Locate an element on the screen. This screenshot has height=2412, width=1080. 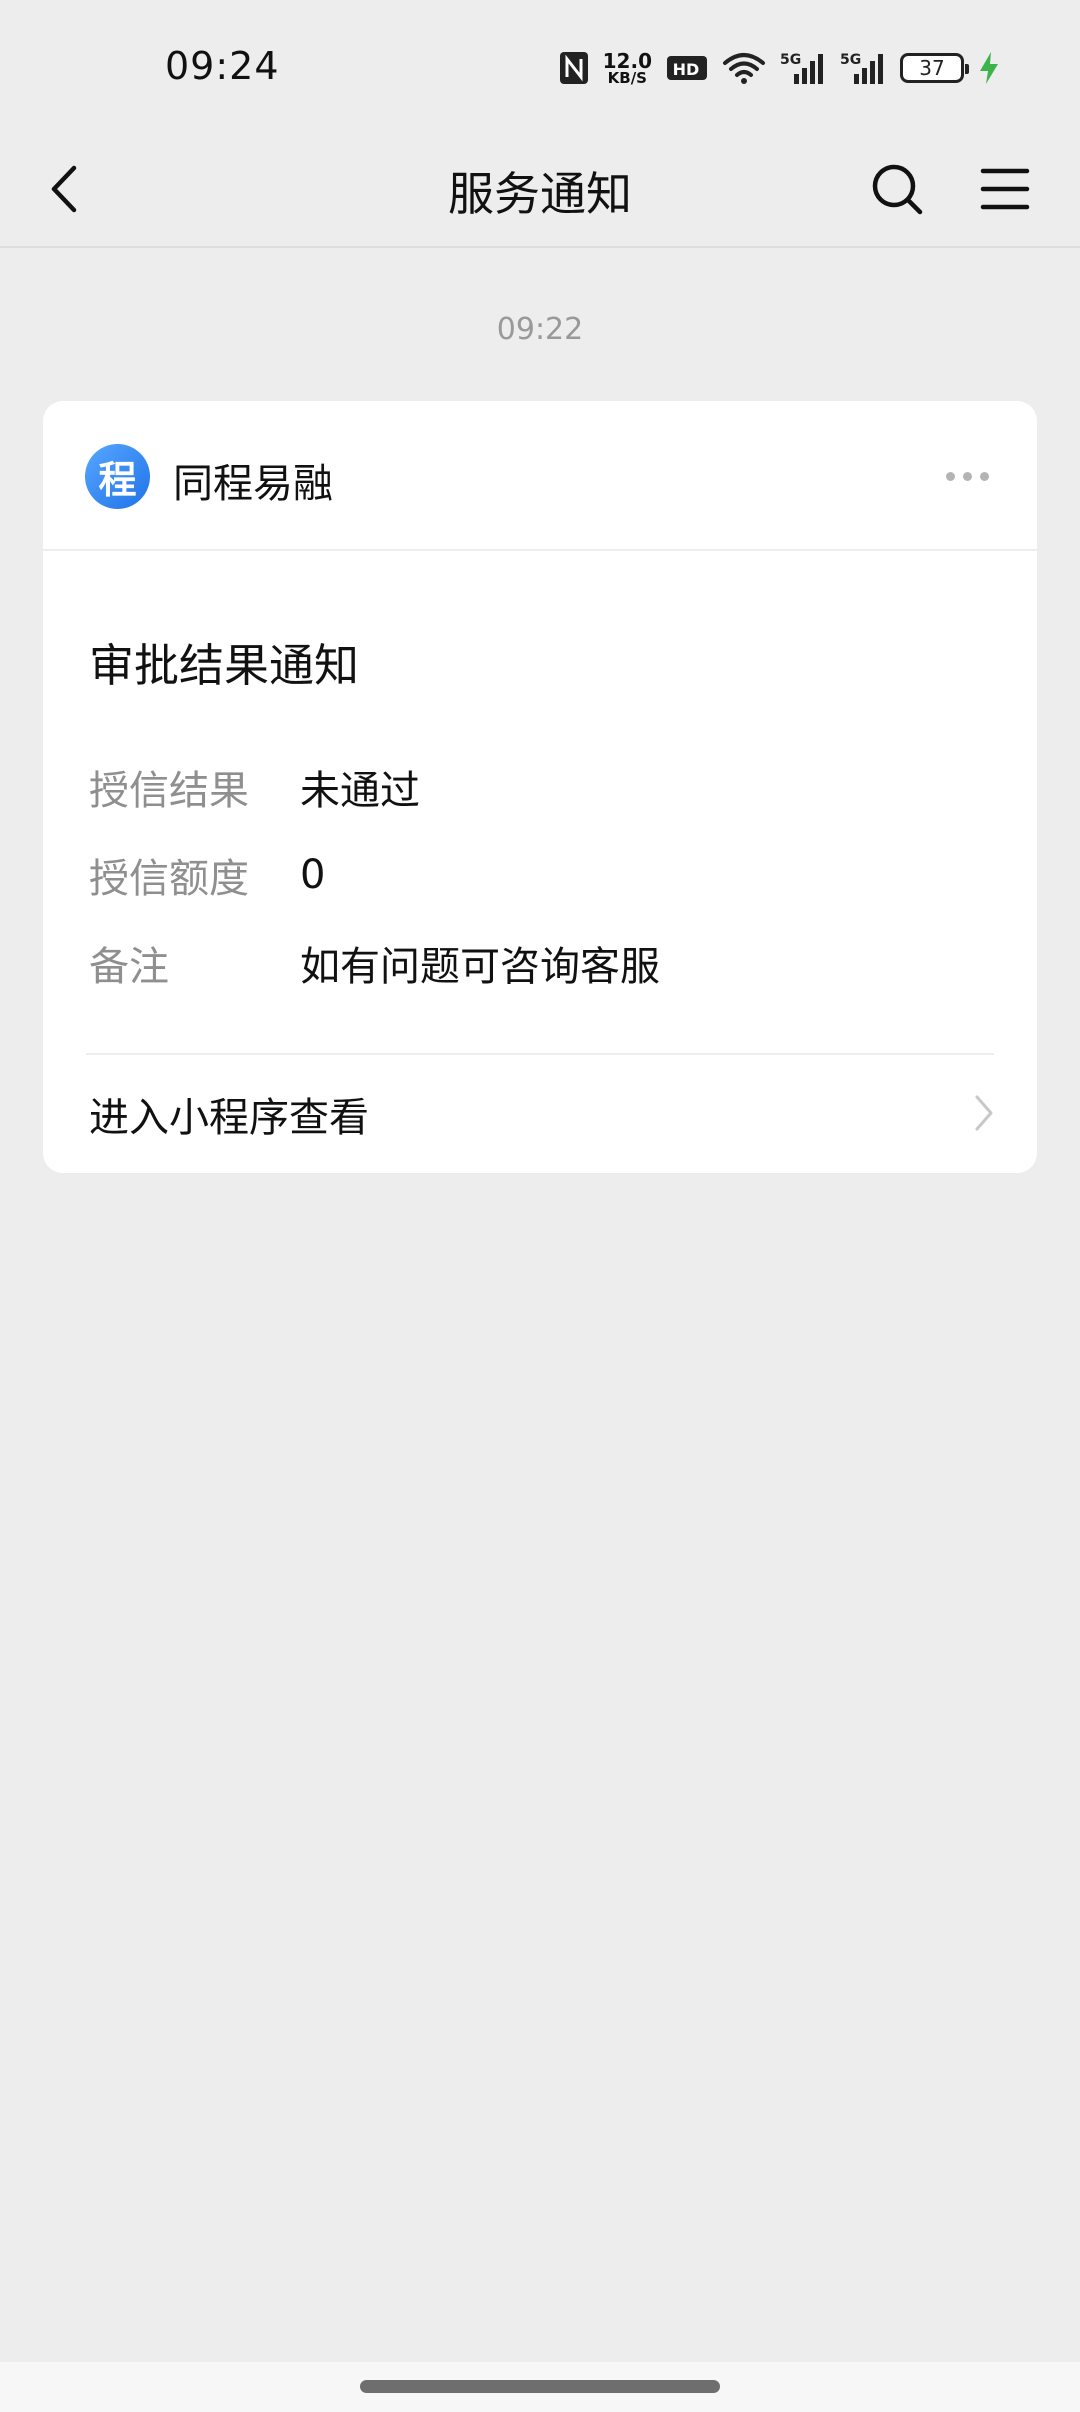
signal-2-label: 5G is located at coordinates (850, 60).